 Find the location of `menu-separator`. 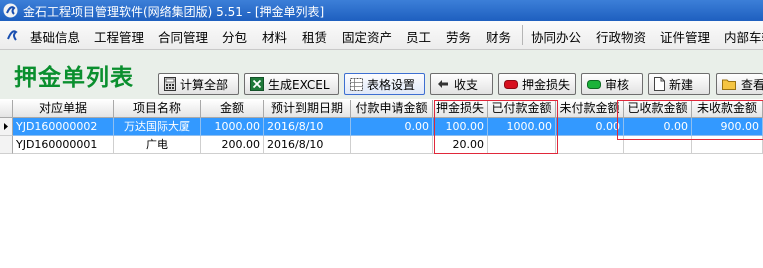

menu-separator is located at coordinates (522, 35).